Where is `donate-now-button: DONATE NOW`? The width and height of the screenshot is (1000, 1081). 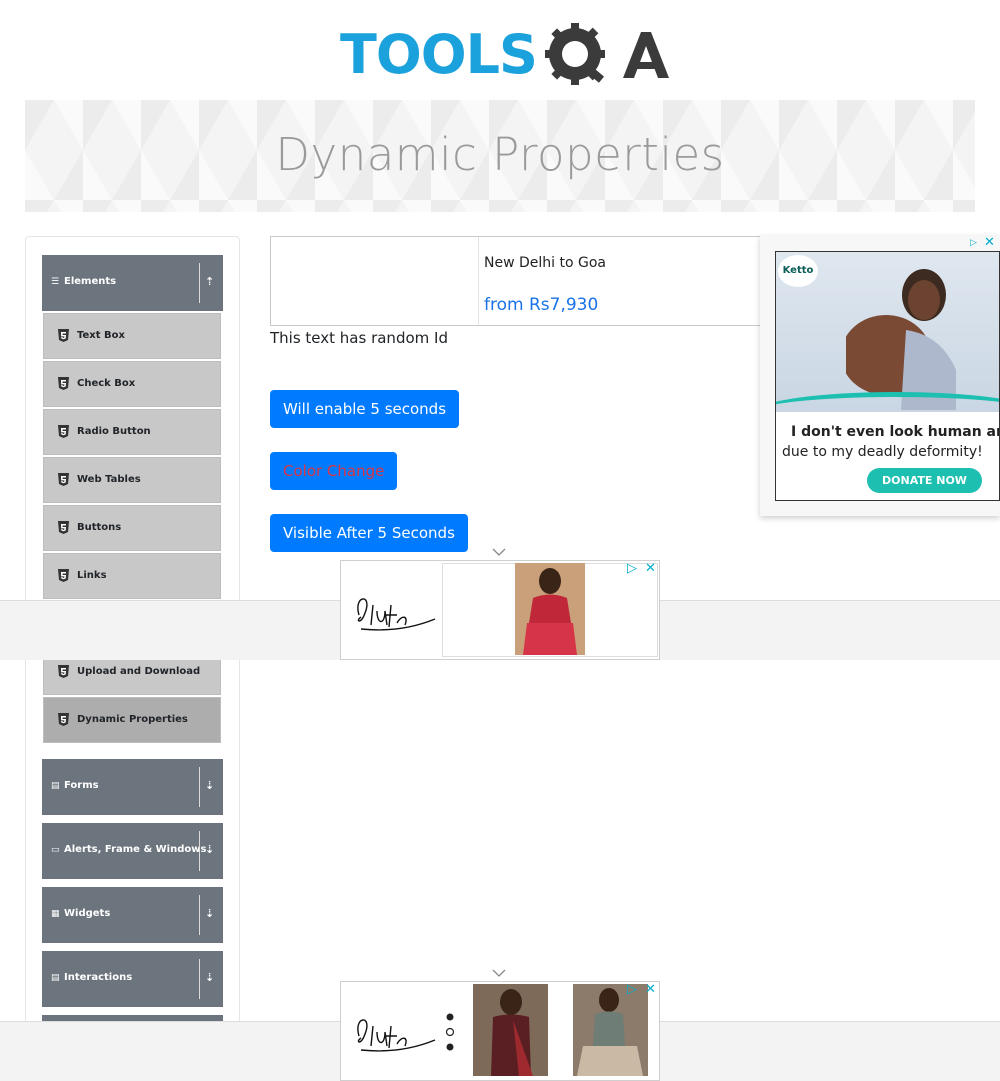 donate-now-button: DONATE NOW is located at coordinates (924, 480).